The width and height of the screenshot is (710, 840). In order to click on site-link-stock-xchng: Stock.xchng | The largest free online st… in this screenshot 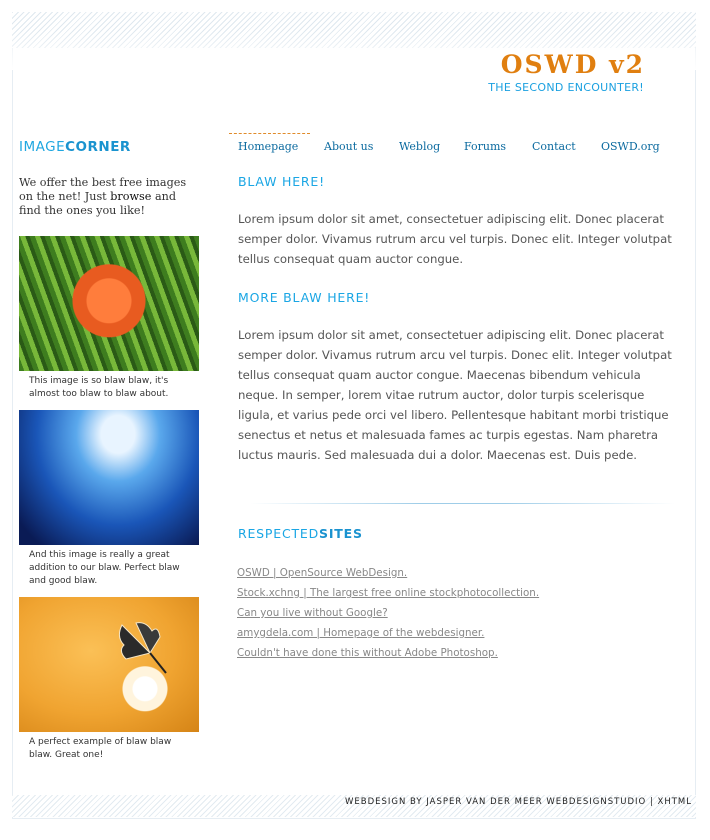, I will do `click(452, 593)`.